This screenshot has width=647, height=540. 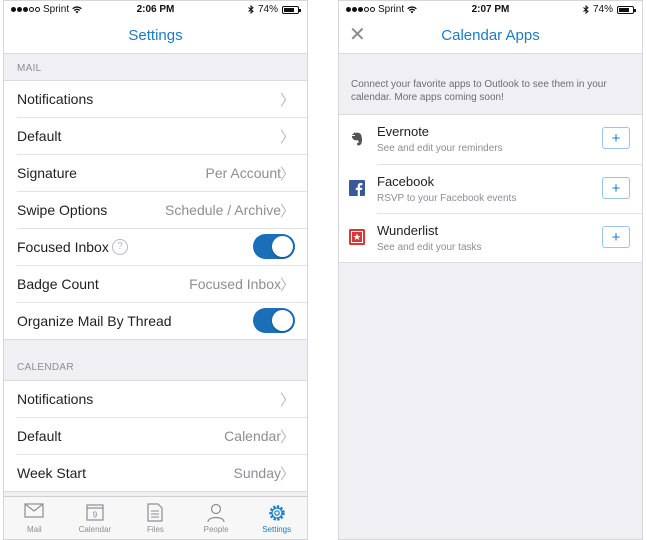 I want to click on tab-calendar: 9 Calendar, so click(x=95, y=518).